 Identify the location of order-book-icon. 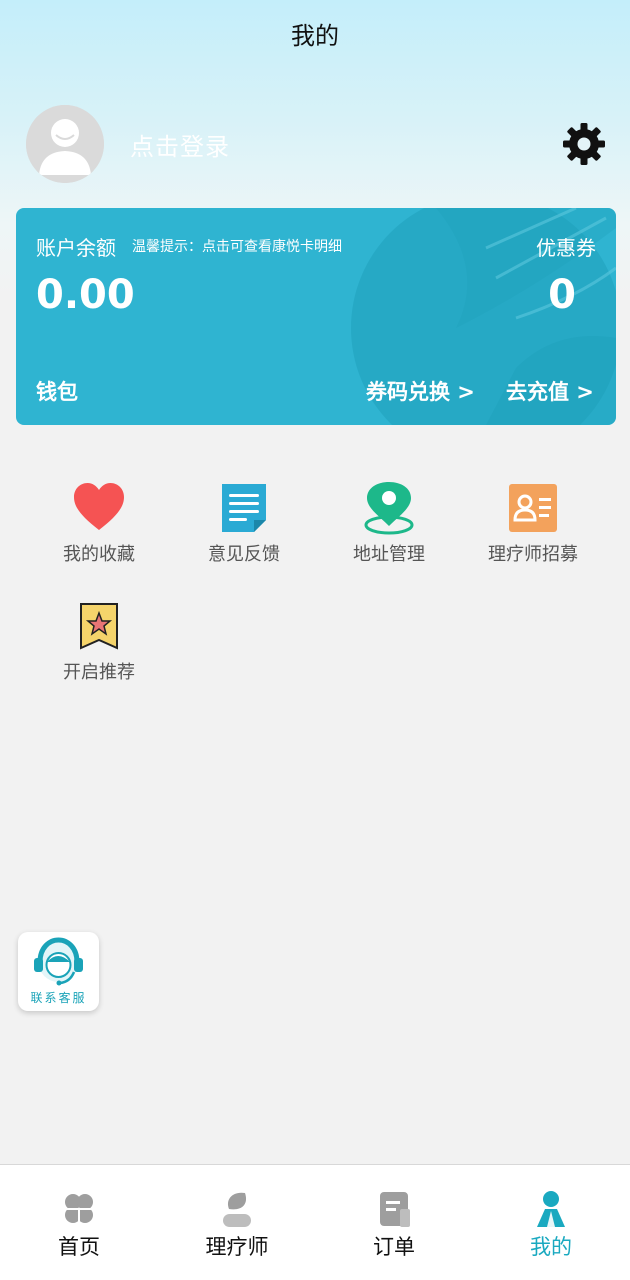
(395, 1209).